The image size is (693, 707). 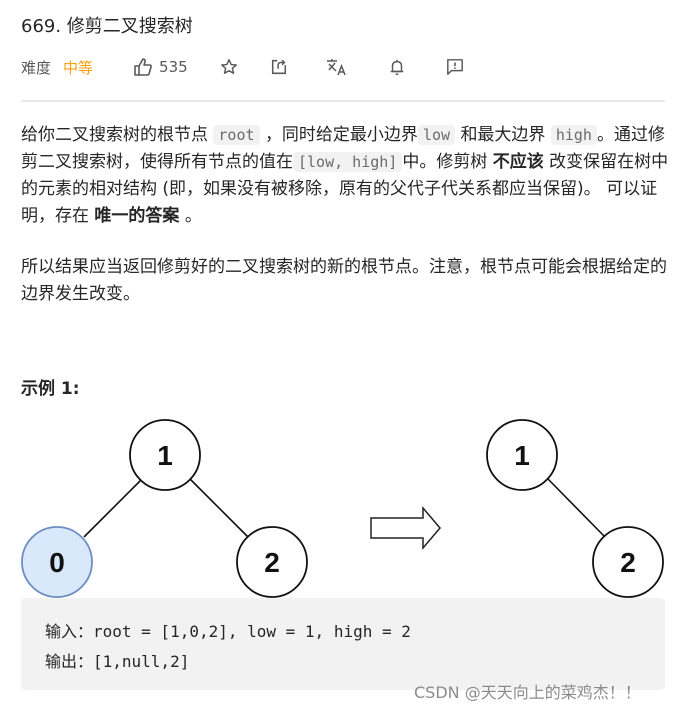 What do you see at coordinates (236, 135) in the screenshot?
I see `inline-code-root: root` at bounding box center [236, 135].